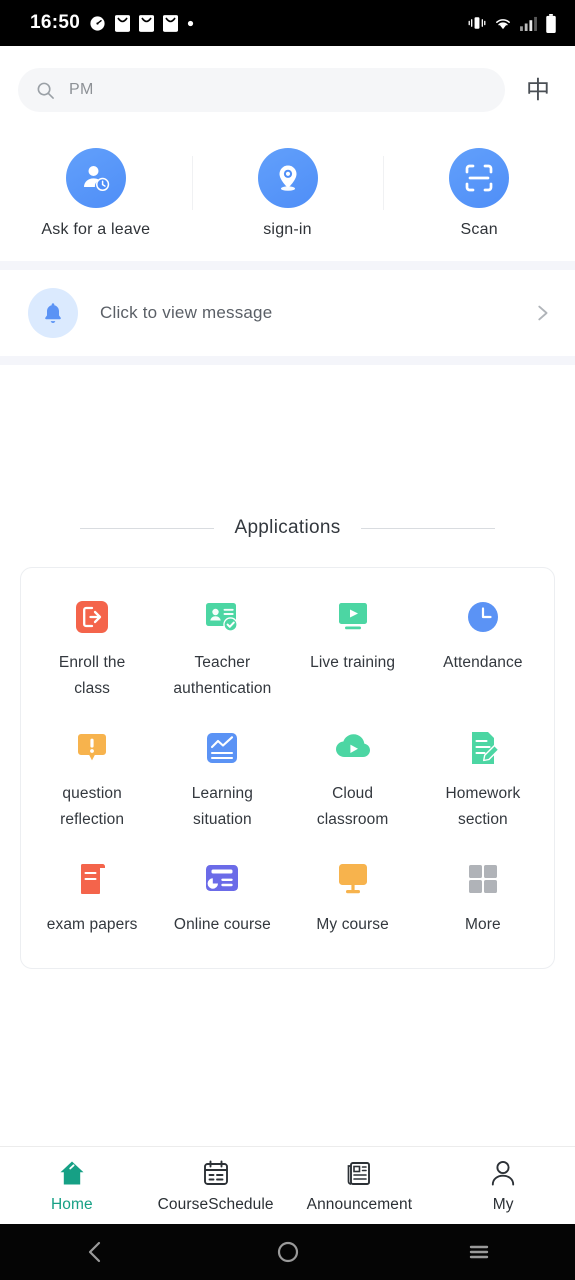 The image size is (575, 1280). Describe the element at coordinates (97, 23) in the screenshot. I see `speedometer-icon` at that location.